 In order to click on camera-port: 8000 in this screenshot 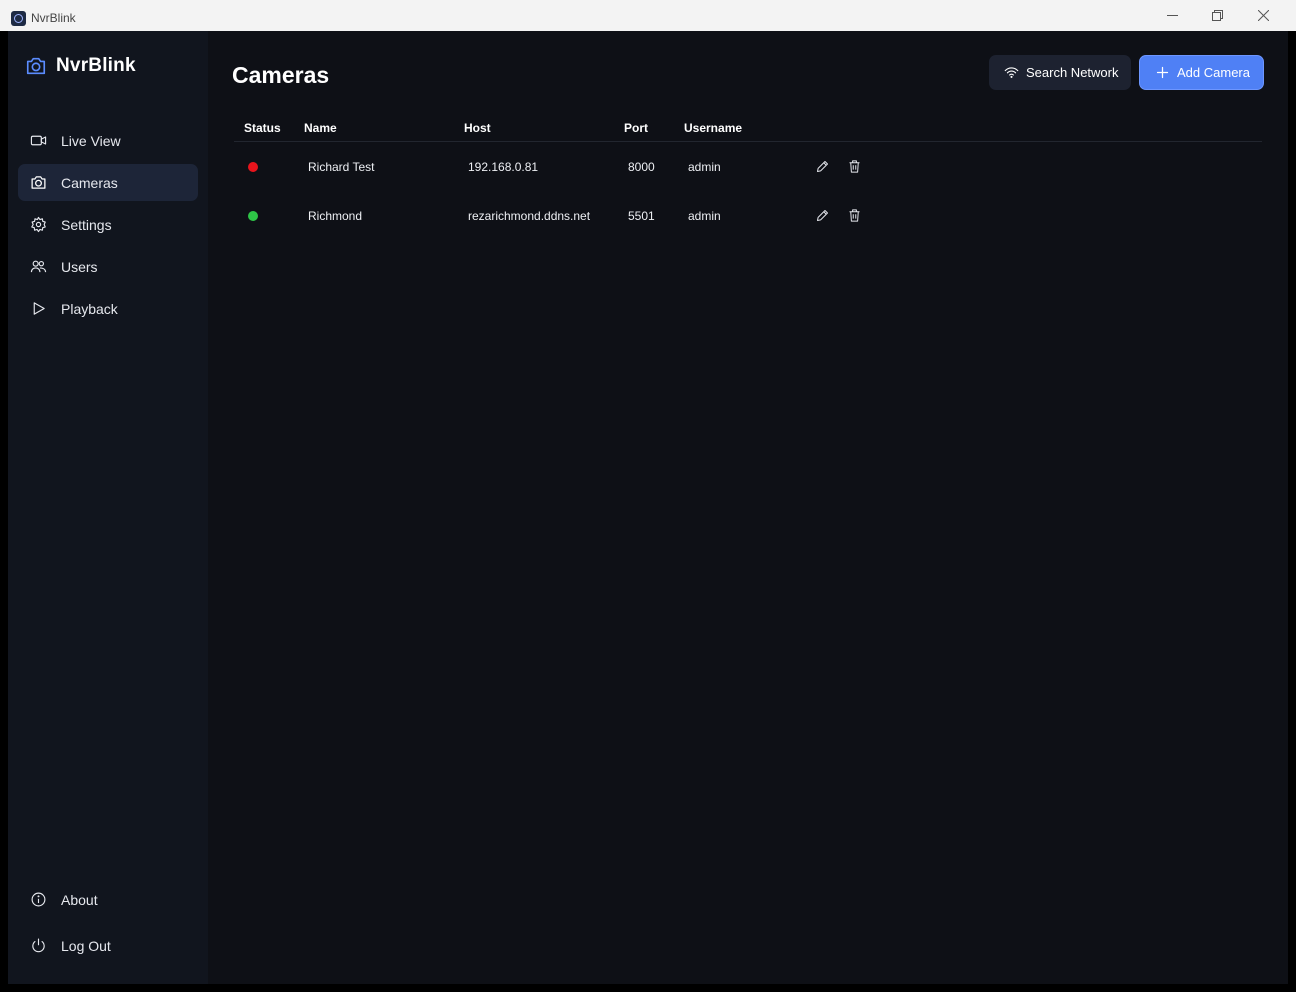, I will do `click(641, 166)`.